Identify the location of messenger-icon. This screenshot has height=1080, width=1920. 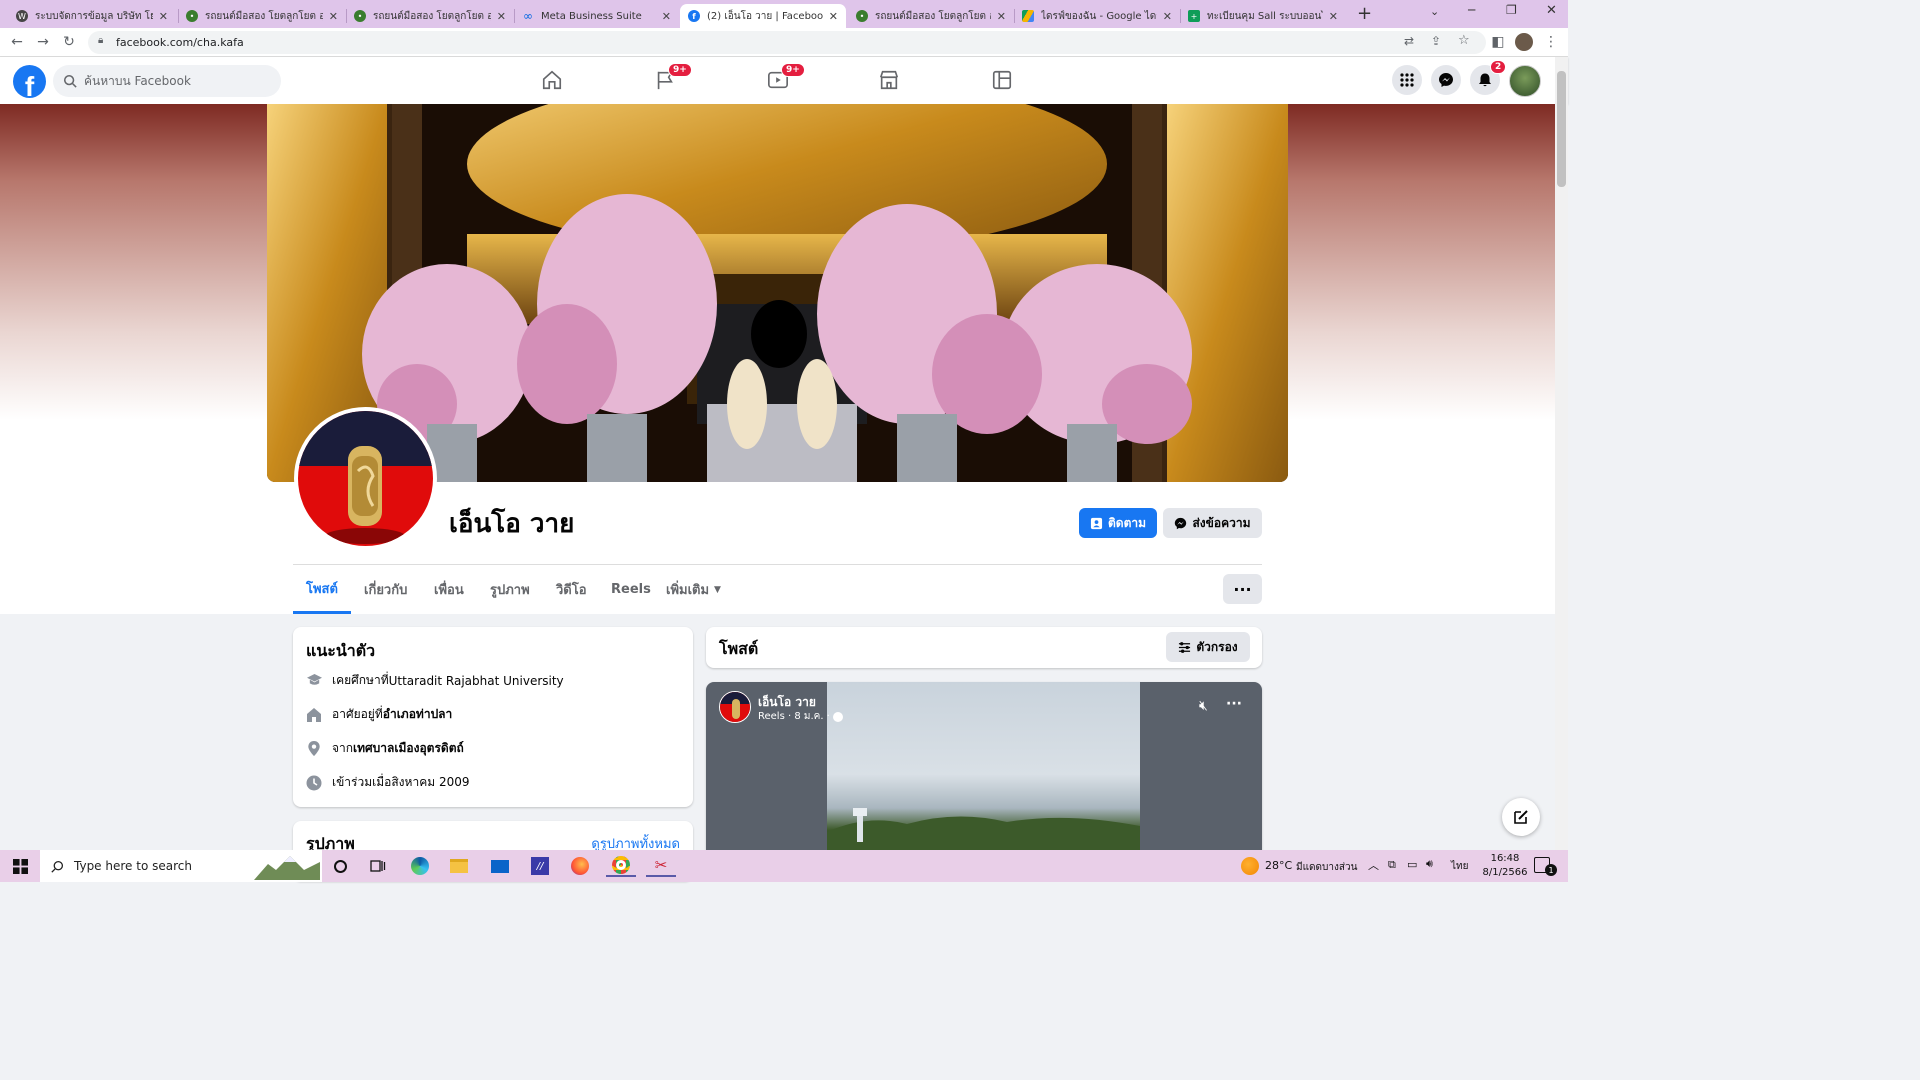
(1446, 80).